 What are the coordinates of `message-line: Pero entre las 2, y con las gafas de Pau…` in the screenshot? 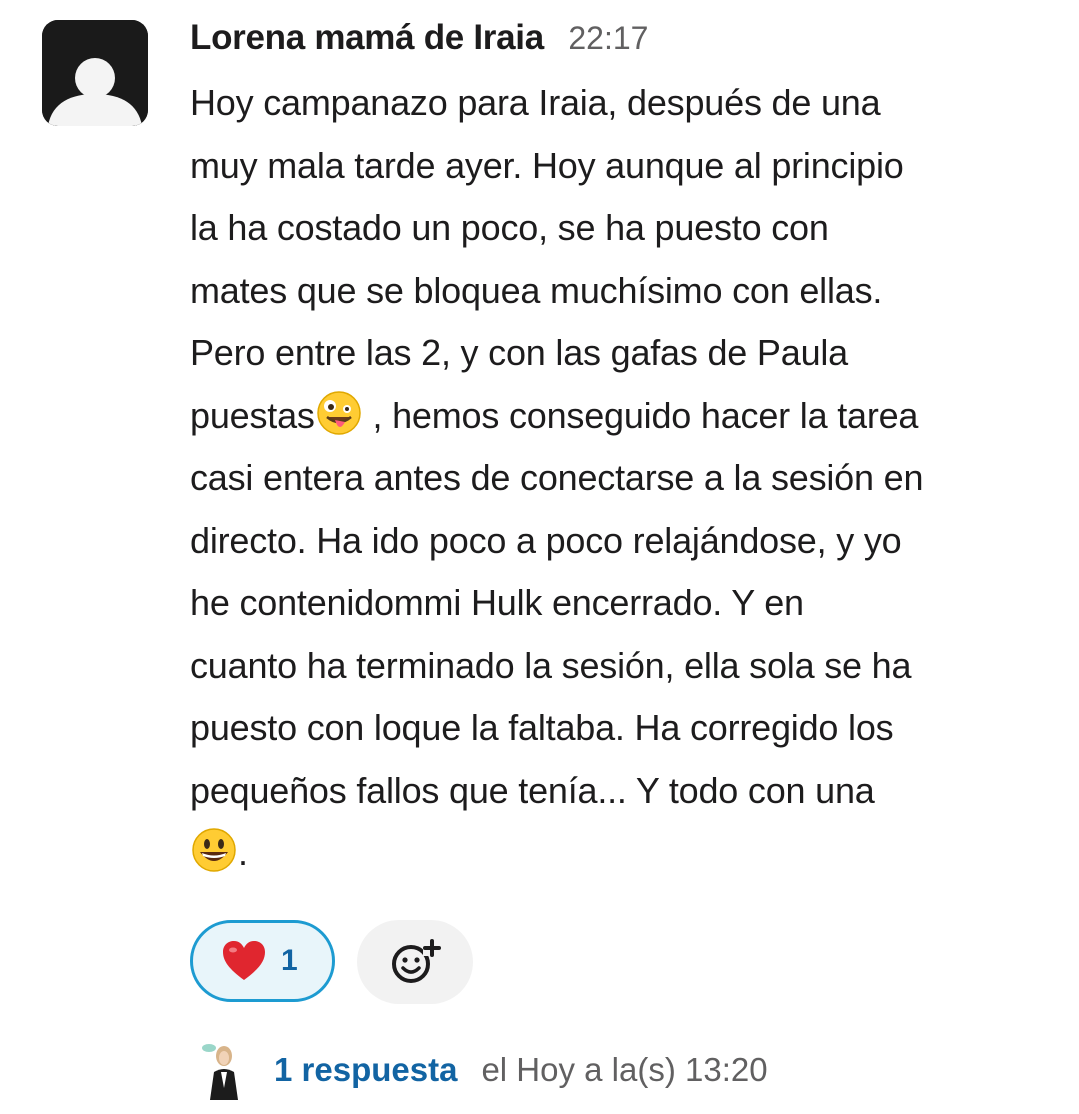 It's located at (519, 352).